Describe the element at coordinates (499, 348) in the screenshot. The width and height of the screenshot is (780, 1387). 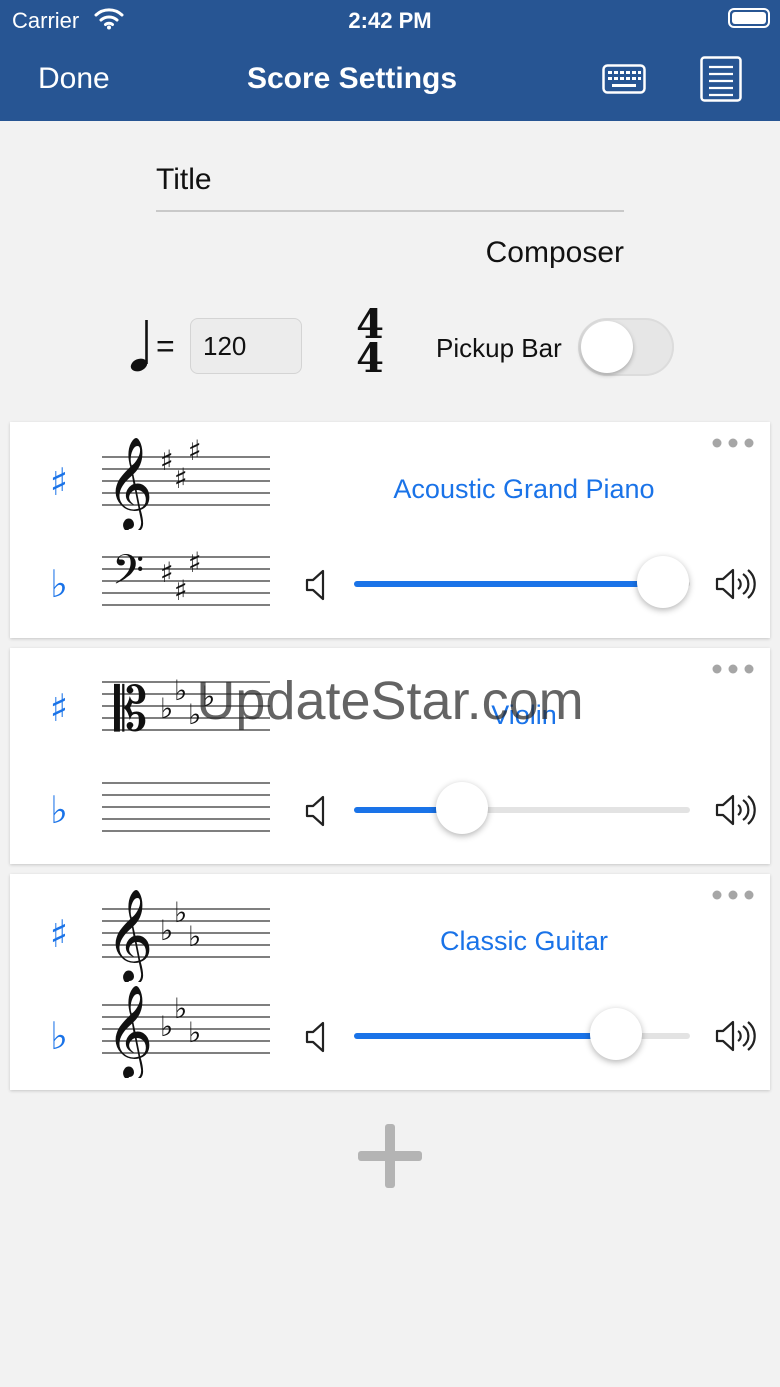
I see `pickup-bar-label: Pickup Bar` at that location.